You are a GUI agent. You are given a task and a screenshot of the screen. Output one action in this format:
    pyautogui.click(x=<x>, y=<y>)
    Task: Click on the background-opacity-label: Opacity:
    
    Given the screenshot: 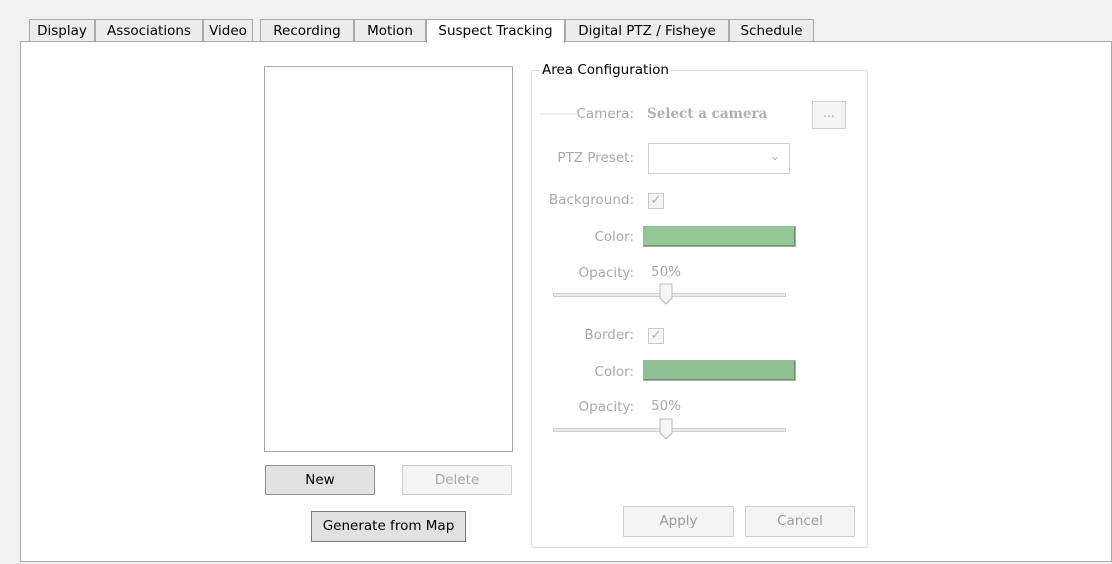 What is the action you would take?
    pyautogui.click(x=606, y=273)
    